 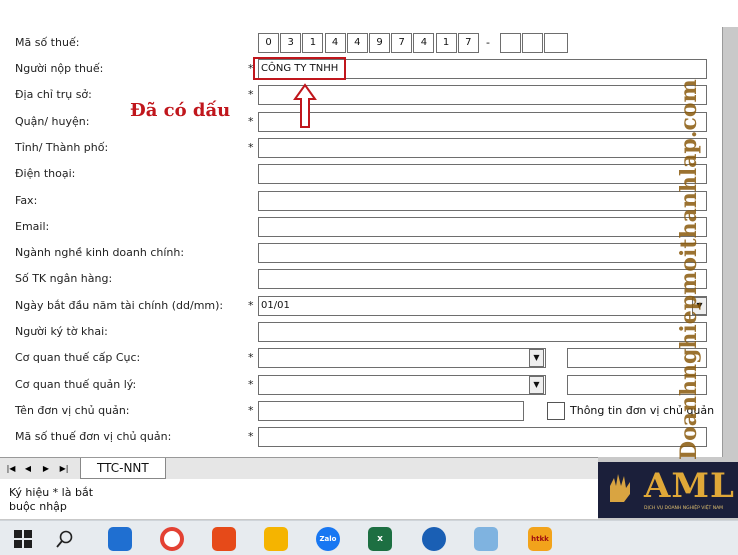 I want to click on taskbar: Zalo x htkk, so click(x=369, y=537).